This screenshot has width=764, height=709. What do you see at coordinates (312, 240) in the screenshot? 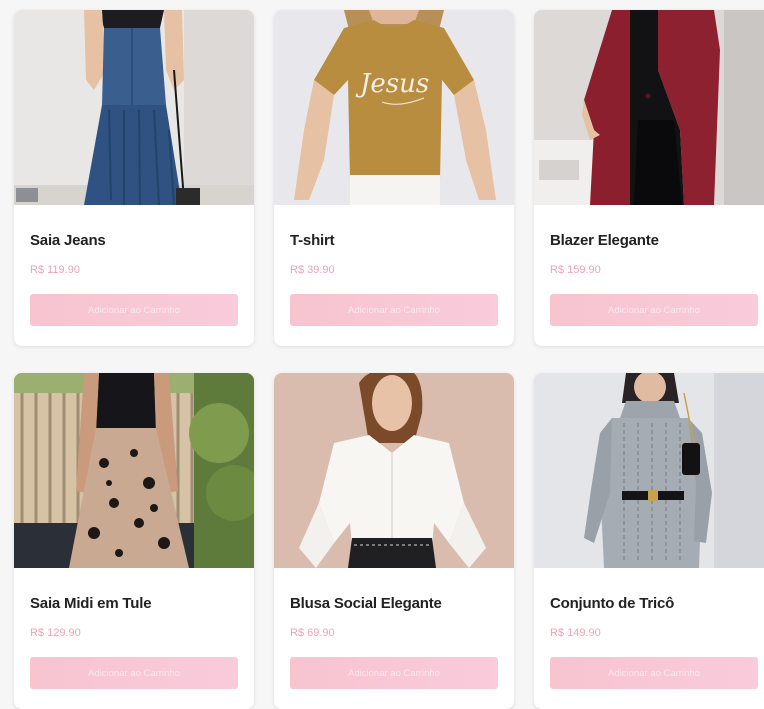
I see `product-name: T-shirt` at bounding box center [312, 240].